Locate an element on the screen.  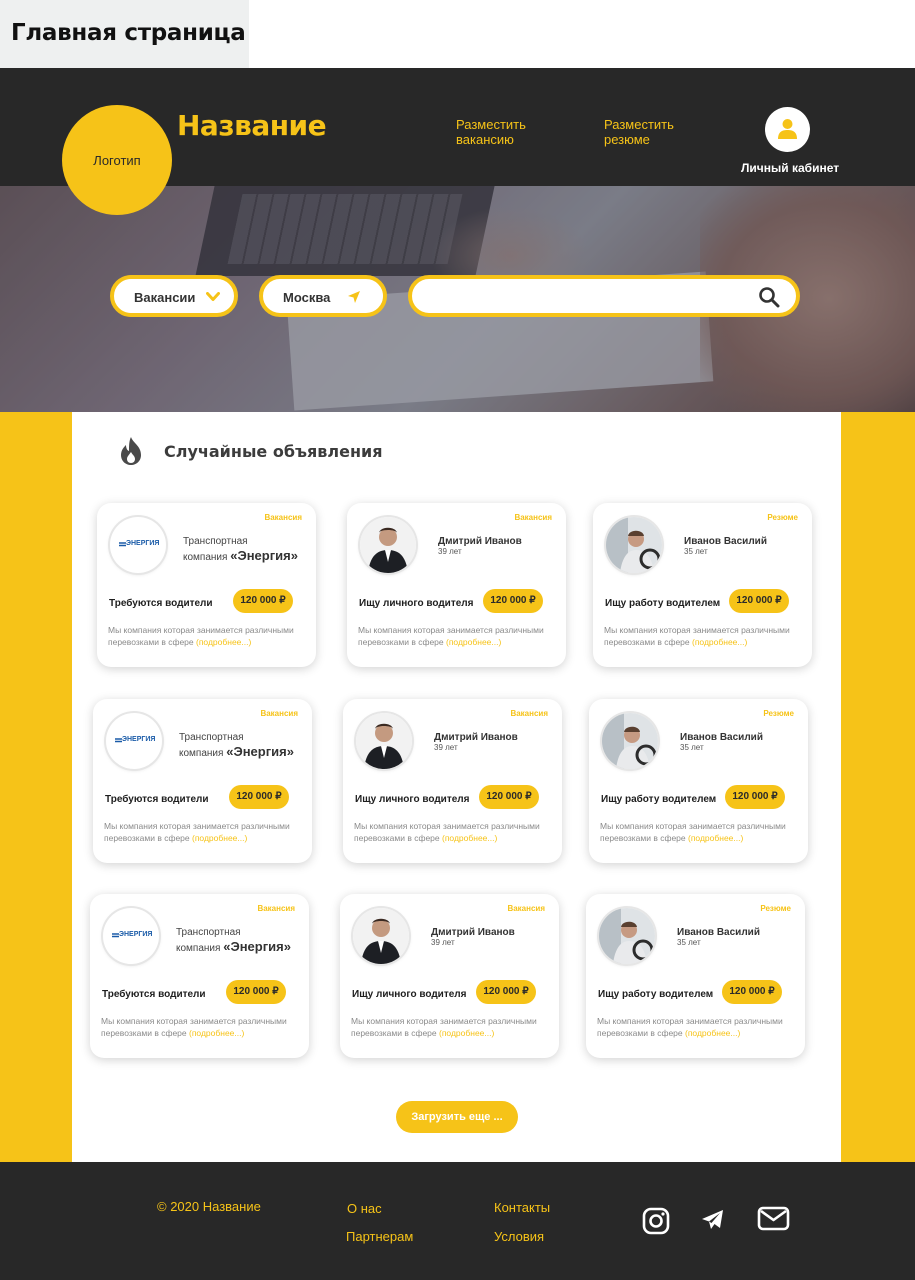
right-accent-bar is located at coordinates (878, 787).